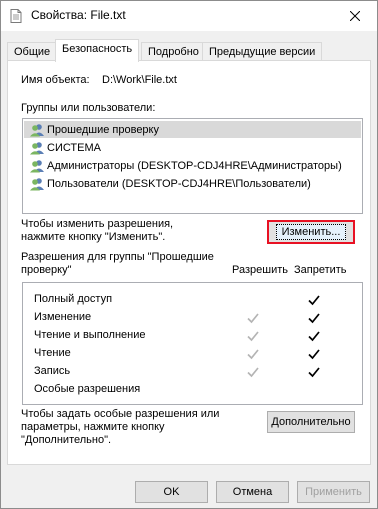 Image resolution: width=378 pixels, height=509 pixels. Describe the element at coordinates (46, 270) in the screenshot. I see `permissions-header-line2: проверку"` at that location.